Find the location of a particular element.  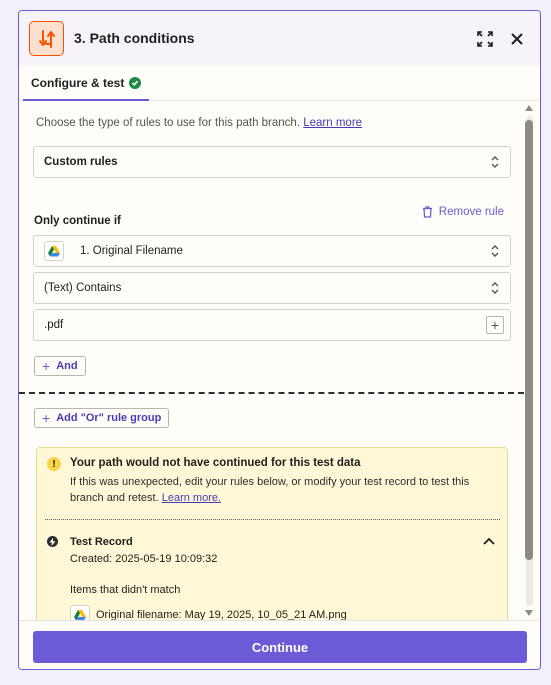

nomatch-label: Items that didn't match is located at coordinates (125, 590).